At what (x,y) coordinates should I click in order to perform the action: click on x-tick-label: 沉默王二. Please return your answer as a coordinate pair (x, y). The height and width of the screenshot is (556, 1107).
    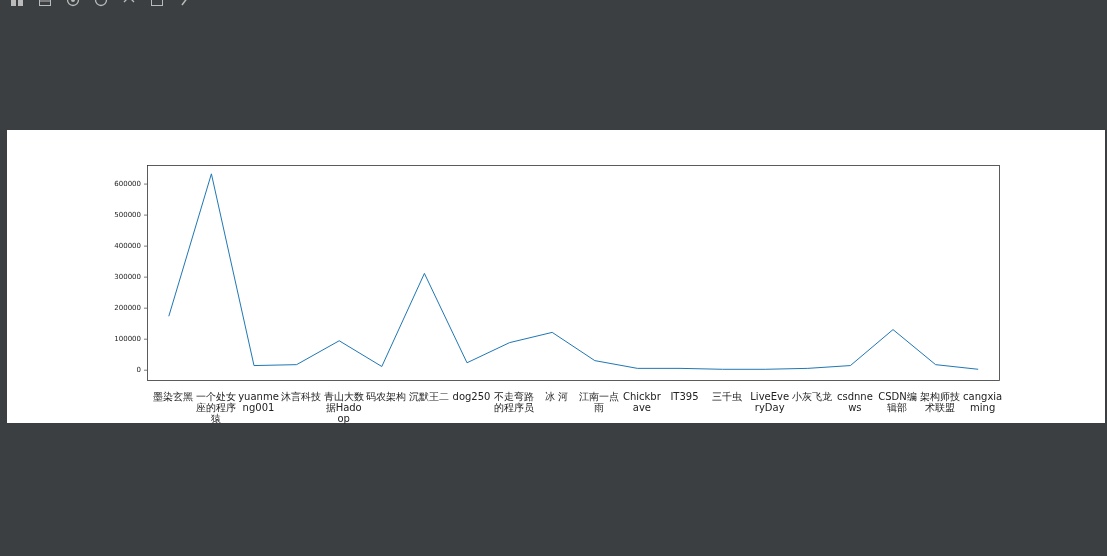
    Looking at the image, I should click on (428, 397).